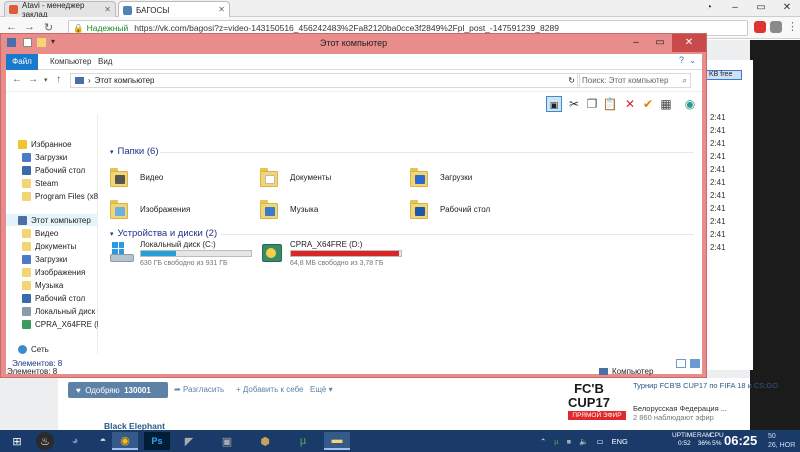 The height and width of the screenshot is (452, 800). I want to click on folder-desktop: Рабочий стол, so click(485, 209).